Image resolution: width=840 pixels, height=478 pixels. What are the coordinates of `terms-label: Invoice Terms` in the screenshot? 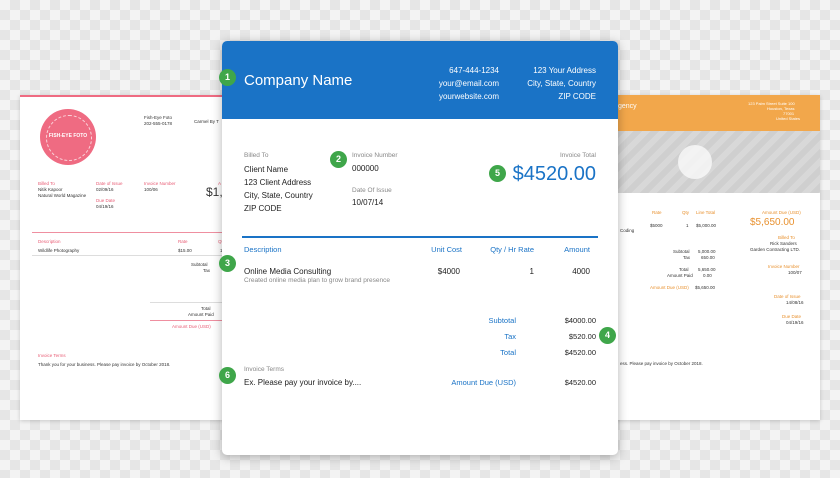 It's located at (52, 355).